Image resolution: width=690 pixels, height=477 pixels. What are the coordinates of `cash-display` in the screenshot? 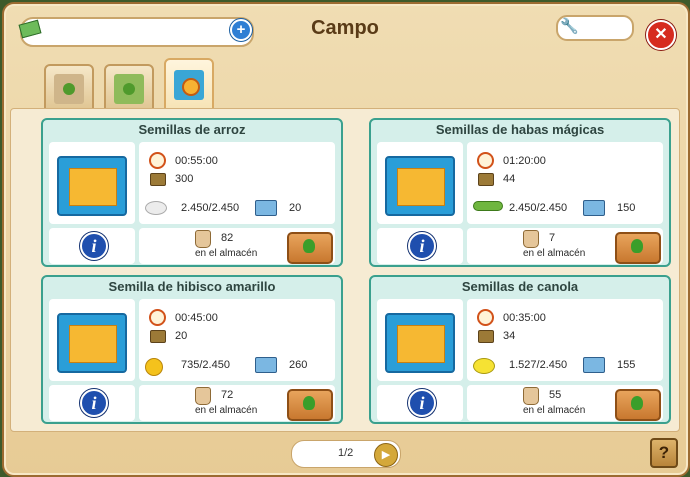 It's located at (136, 32).